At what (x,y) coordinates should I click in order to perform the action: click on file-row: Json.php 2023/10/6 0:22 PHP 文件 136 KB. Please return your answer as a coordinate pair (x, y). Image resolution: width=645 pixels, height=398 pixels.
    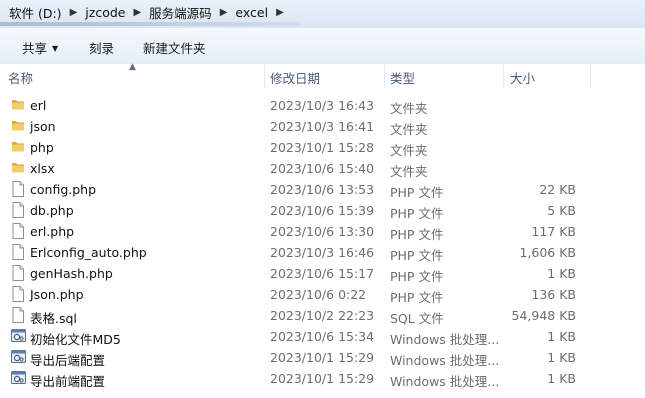
    Looking at the image, I should click on (322, 294).